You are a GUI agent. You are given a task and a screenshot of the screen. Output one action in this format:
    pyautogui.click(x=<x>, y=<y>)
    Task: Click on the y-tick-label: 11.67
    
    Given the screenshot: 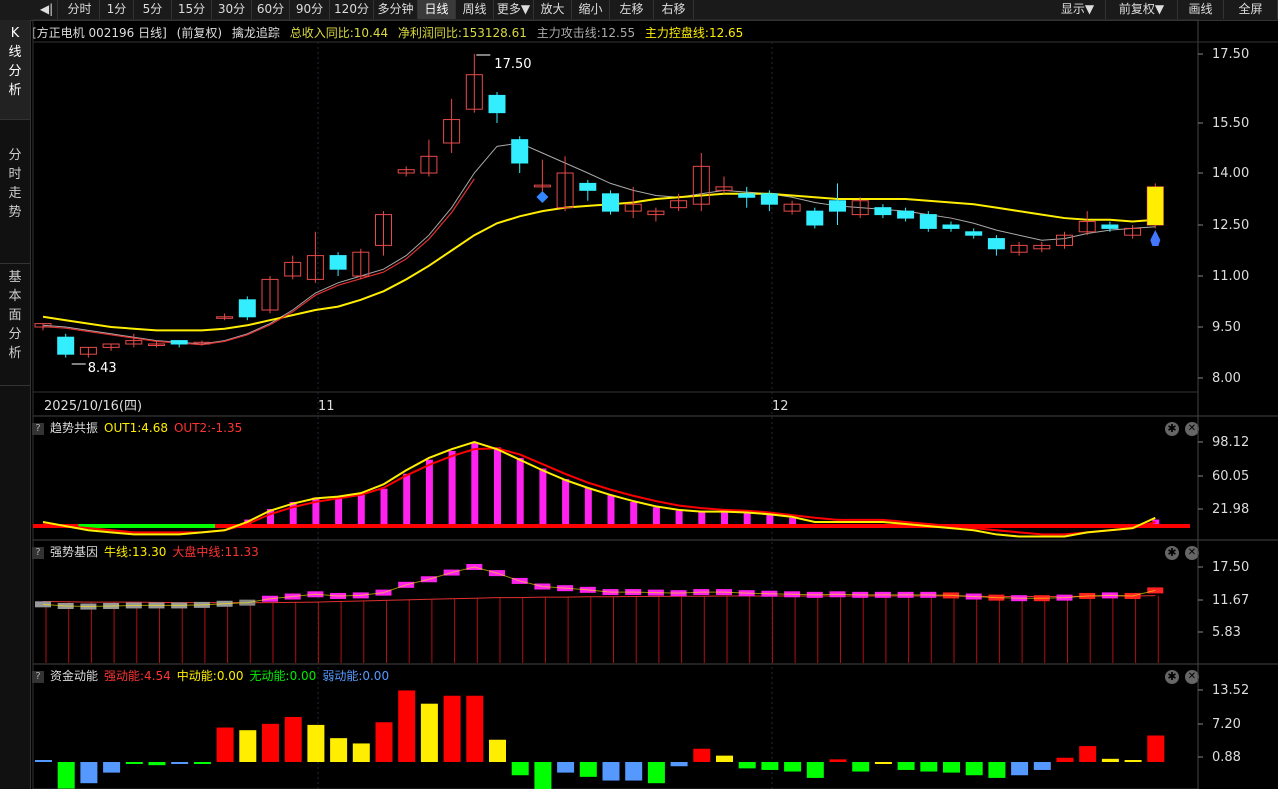 What is the action you would take?
    pyautogui.click(x=1230, y=600)
    